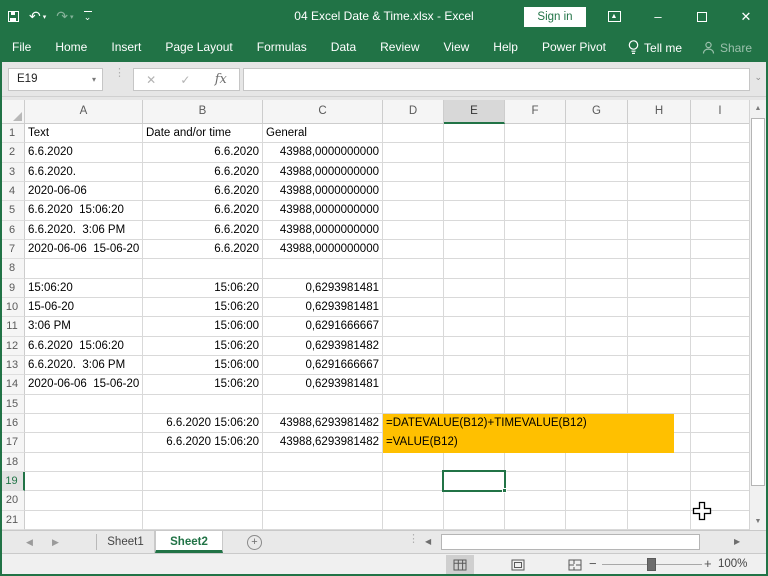 This screenshot has height=576, width=768. Describe the element at coordinates (535, 346) in the screenshot. I see `cell-F12` at that location.